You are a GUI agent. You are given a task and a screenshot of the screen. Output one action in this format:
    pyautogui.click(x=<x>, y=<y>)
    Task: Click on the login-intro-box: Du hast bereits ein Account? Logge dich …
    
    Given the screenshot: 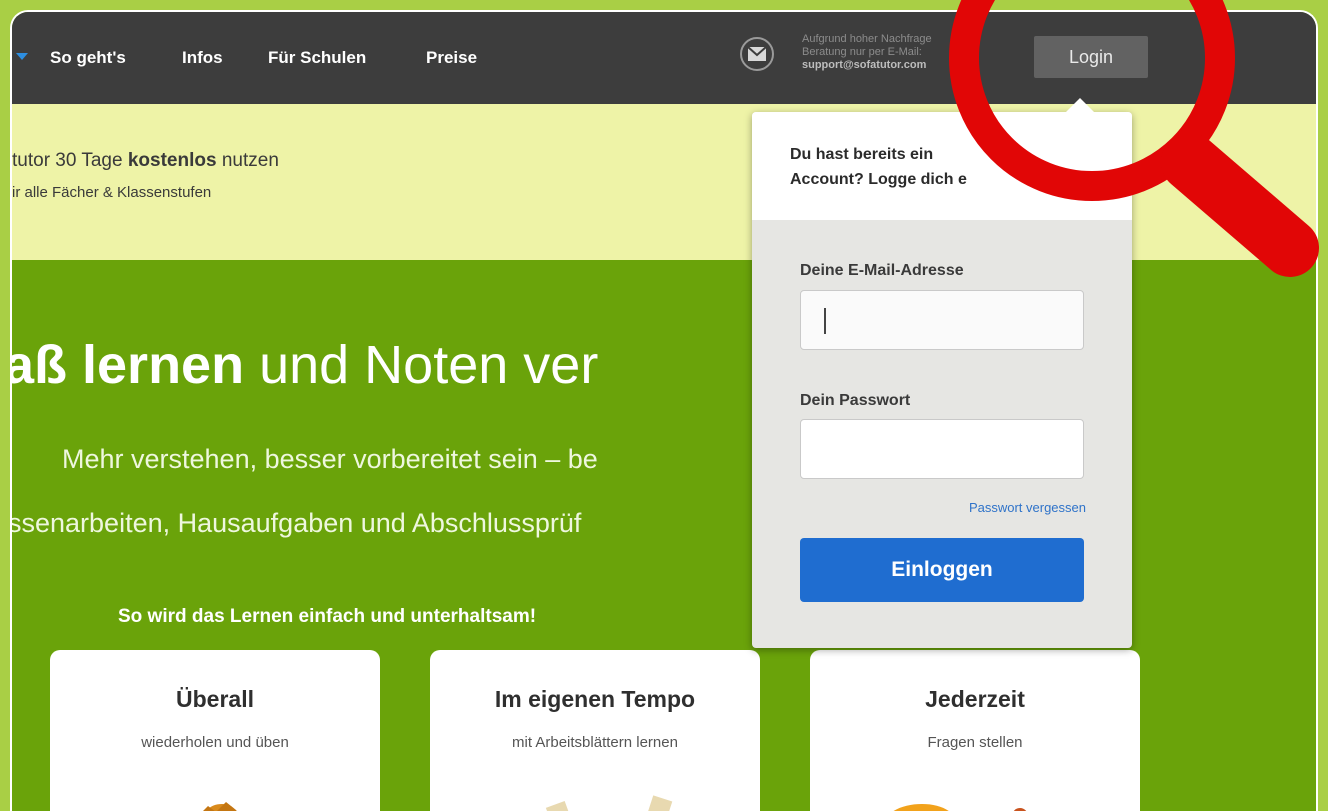 What is the action you would take?
    pyautogui.click(x=942, y=166)
    